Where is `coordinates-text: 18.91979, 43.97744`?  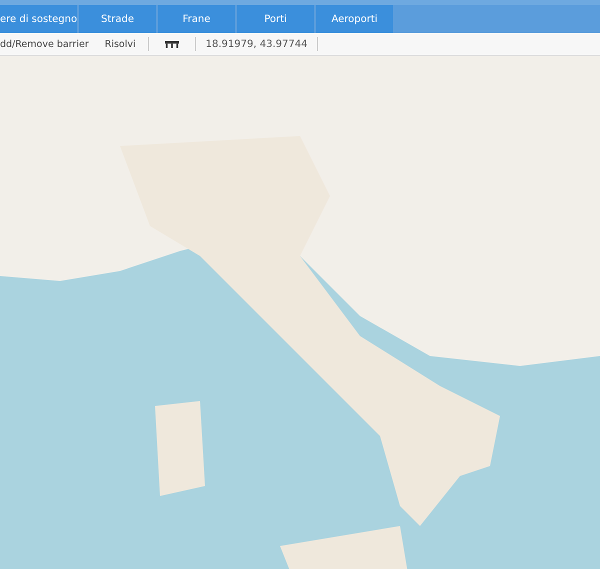 coordinates-text: 18.91979, 43.97744 is located at coordinates (256, 44).